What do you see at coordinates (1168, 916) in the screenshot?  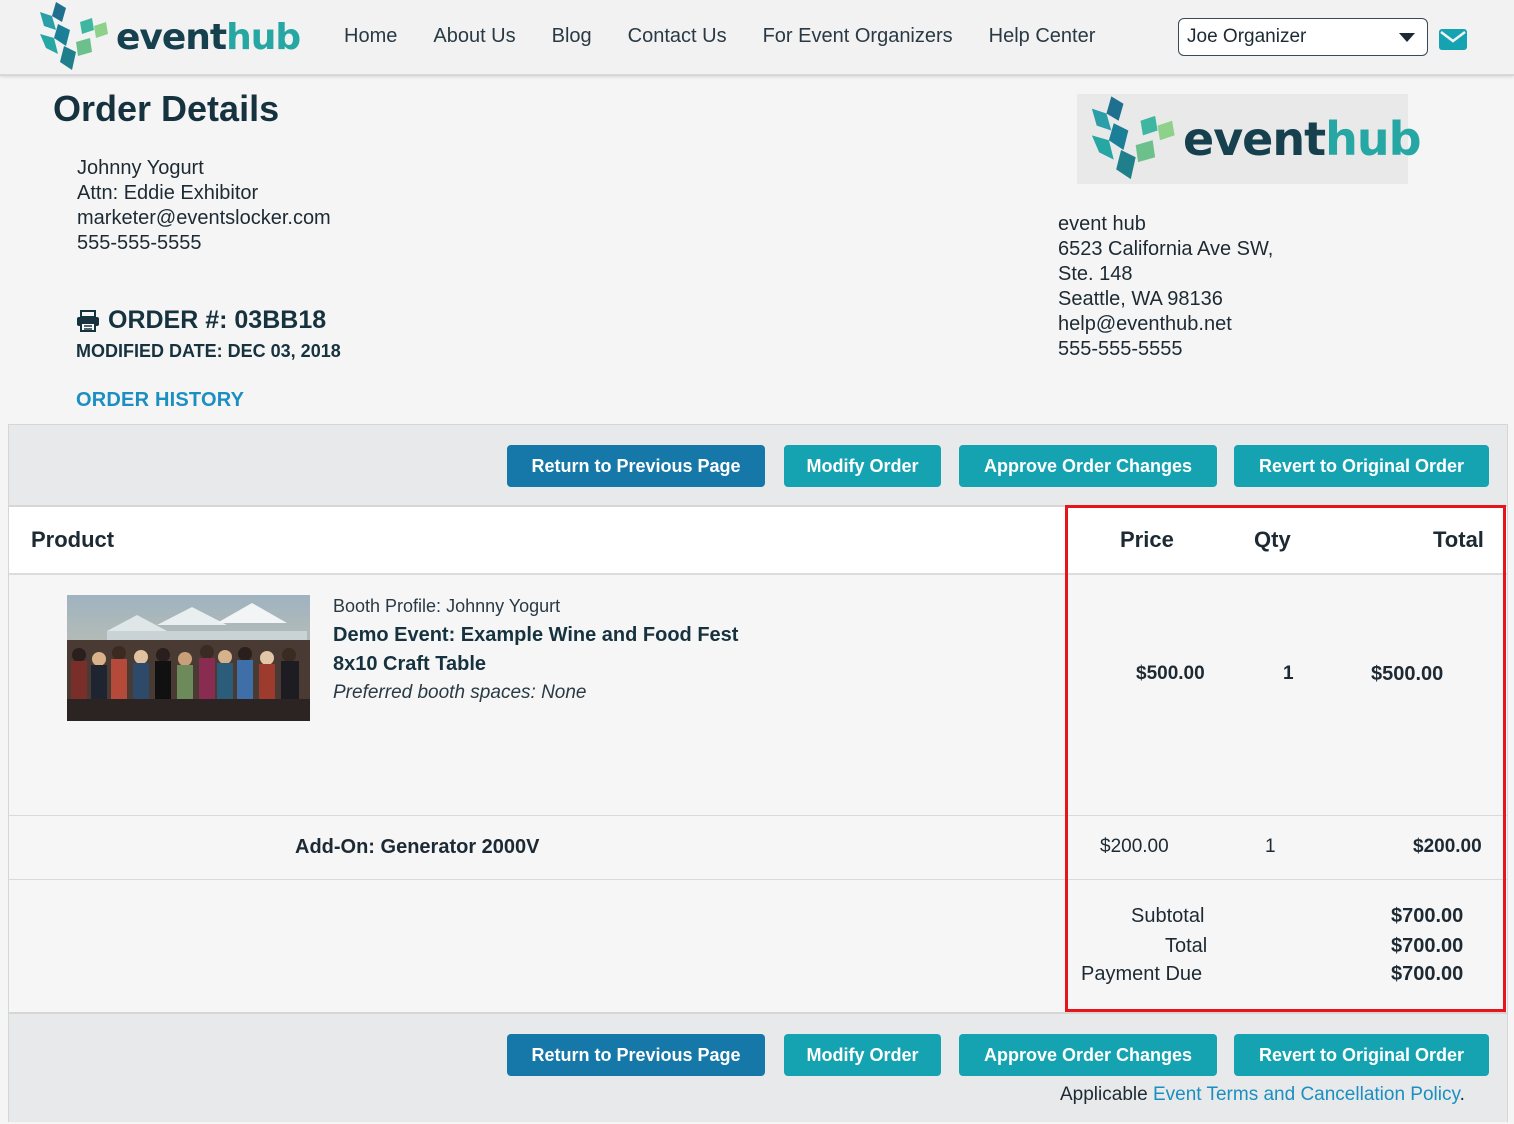 I see `subtotal-label: Subtotal` at bounding box center [1168, 916].